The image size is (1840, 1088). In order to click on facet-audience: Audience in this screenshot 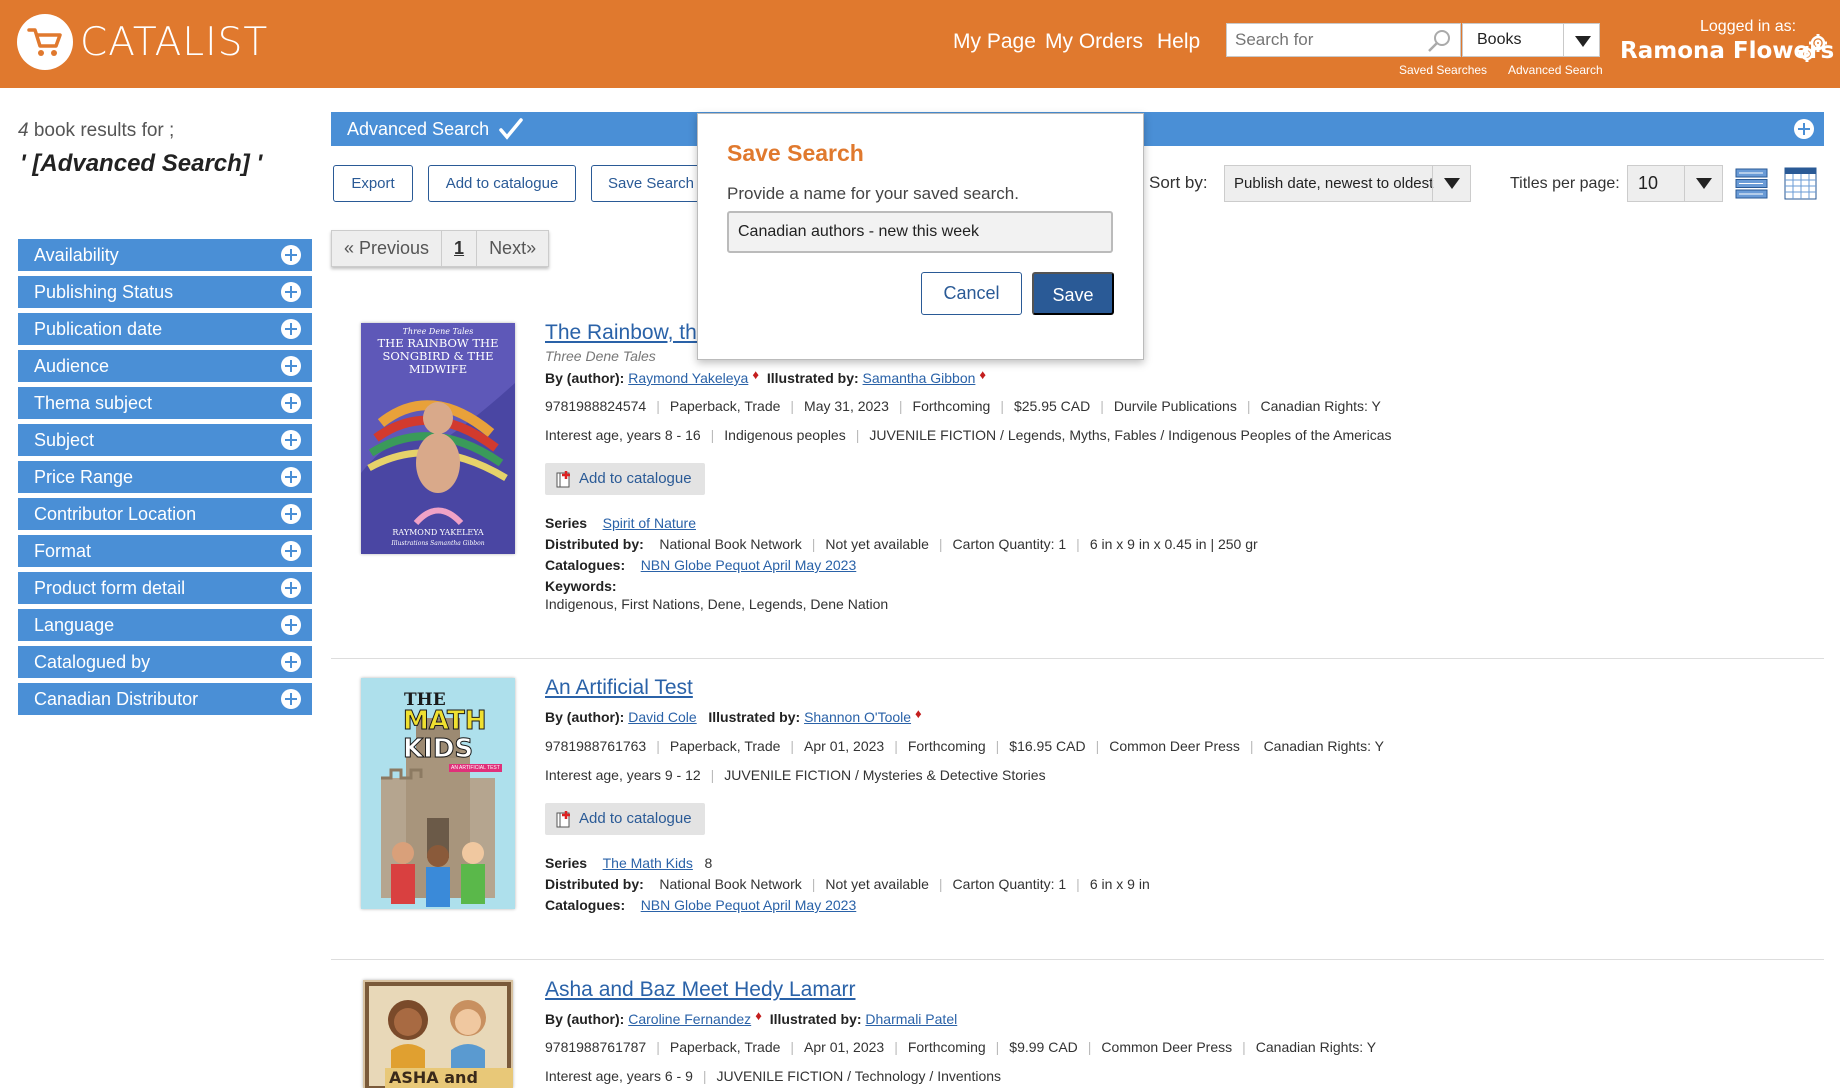, I will do `click(165, 366)`.